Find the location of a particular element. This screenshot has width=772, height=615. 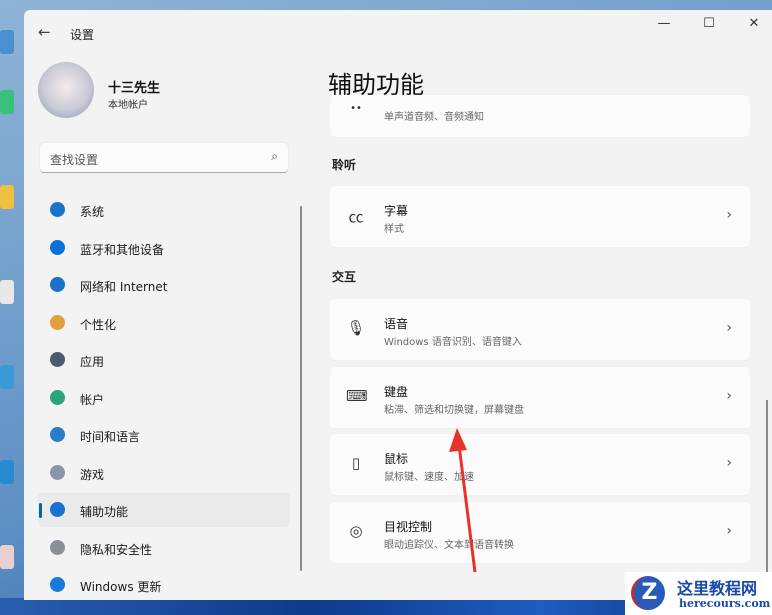

watermark-name: 这里教程网 is located at coordinates (717, 588).